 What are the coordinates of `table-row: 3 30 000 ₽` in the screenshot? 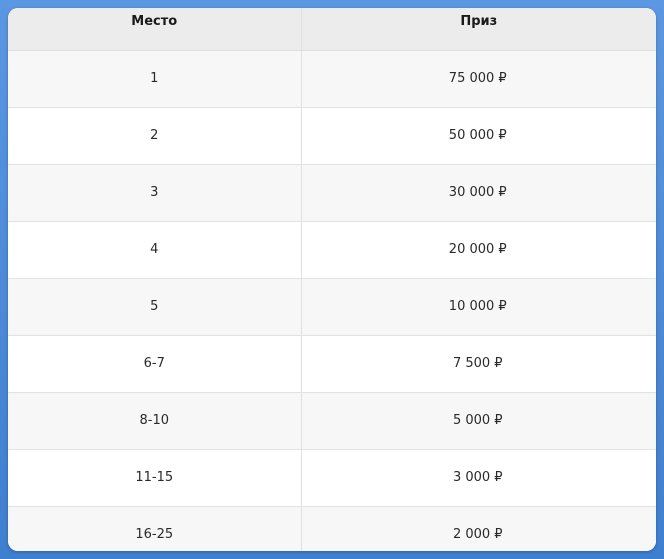 It's located at (332, 193).